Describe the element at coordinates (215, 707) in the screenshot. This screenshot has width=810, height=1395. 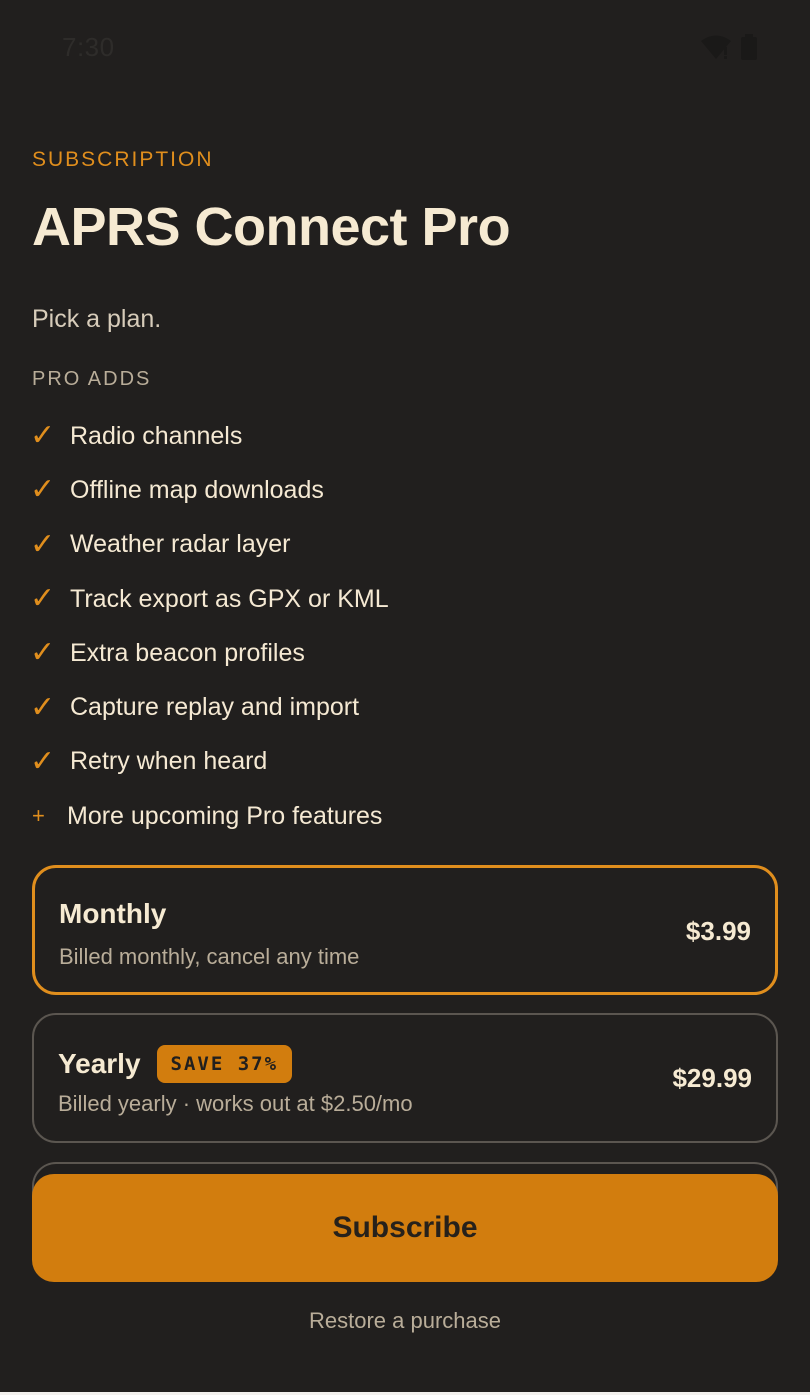
I see `feature-text: Capture replay and import` at that location.